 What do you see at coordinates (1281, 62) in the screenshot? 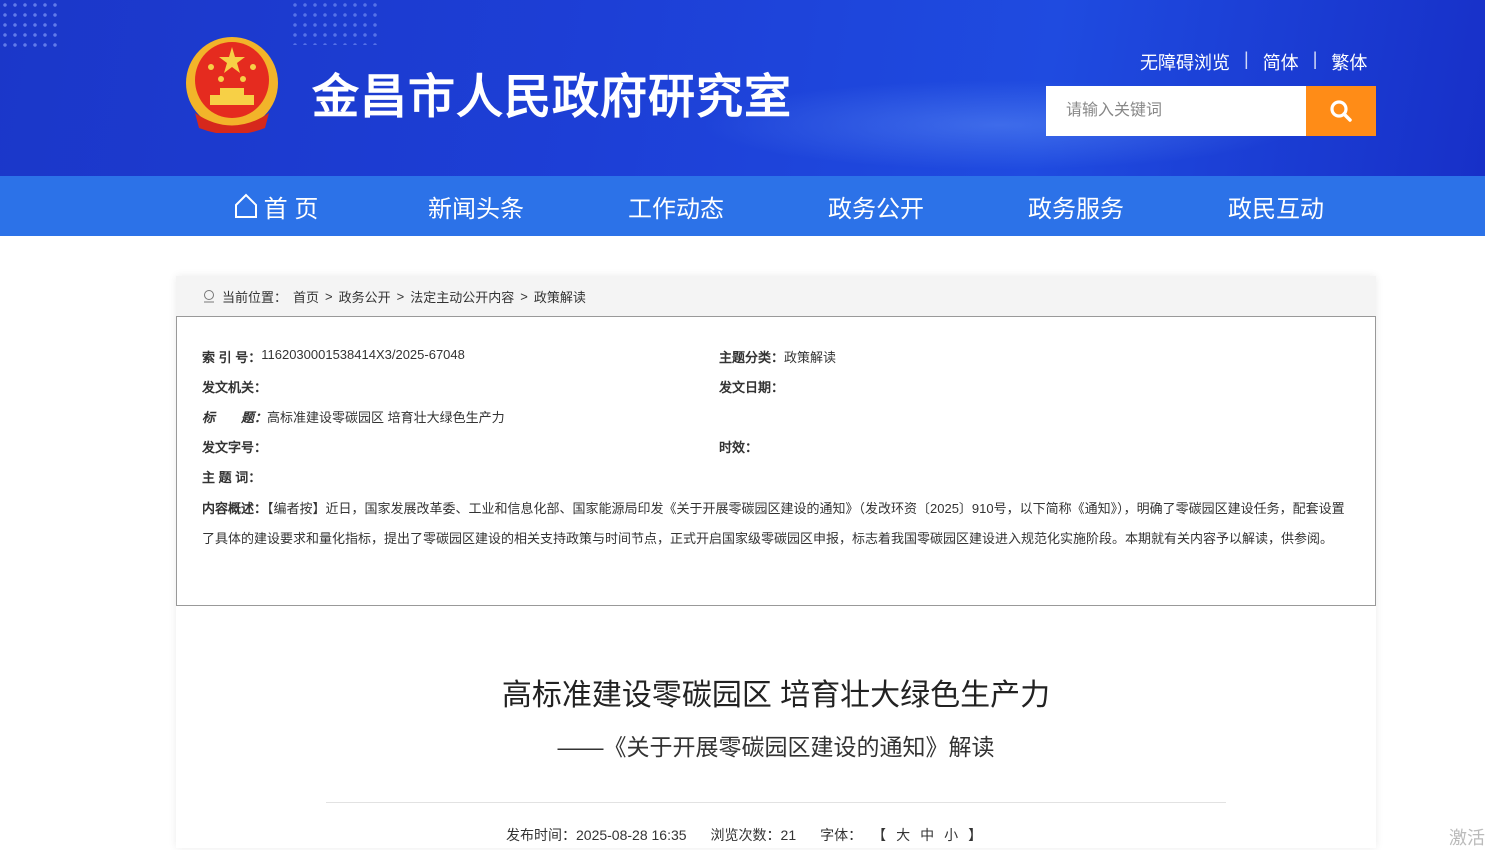
I see `simplified-chinese-link: 简体` at bounding box center [1281, 62].